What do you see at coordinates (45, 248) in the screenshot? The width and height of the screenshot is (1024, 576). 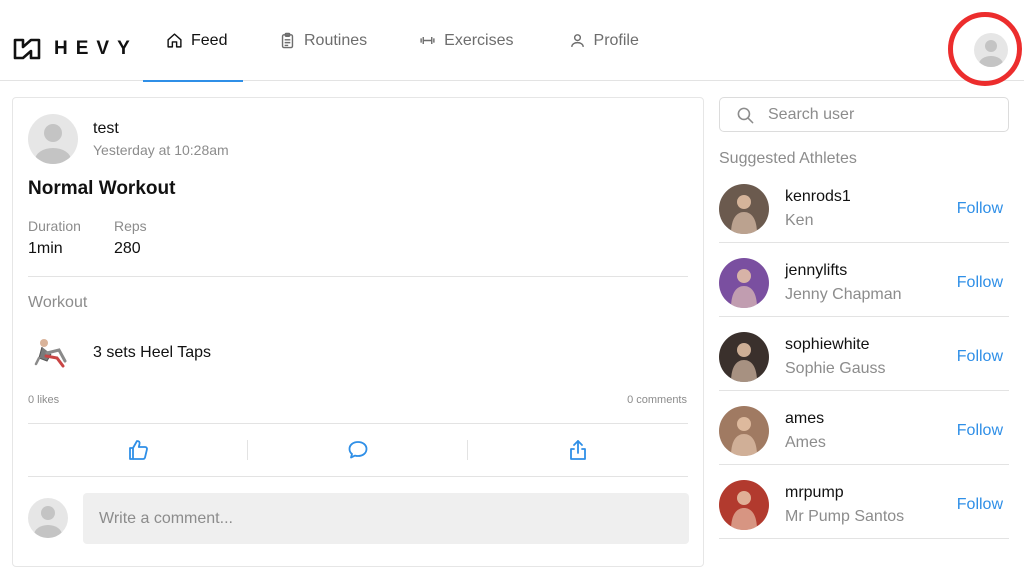 I see `duration-value: 1min` at bounding box center [45, 248].